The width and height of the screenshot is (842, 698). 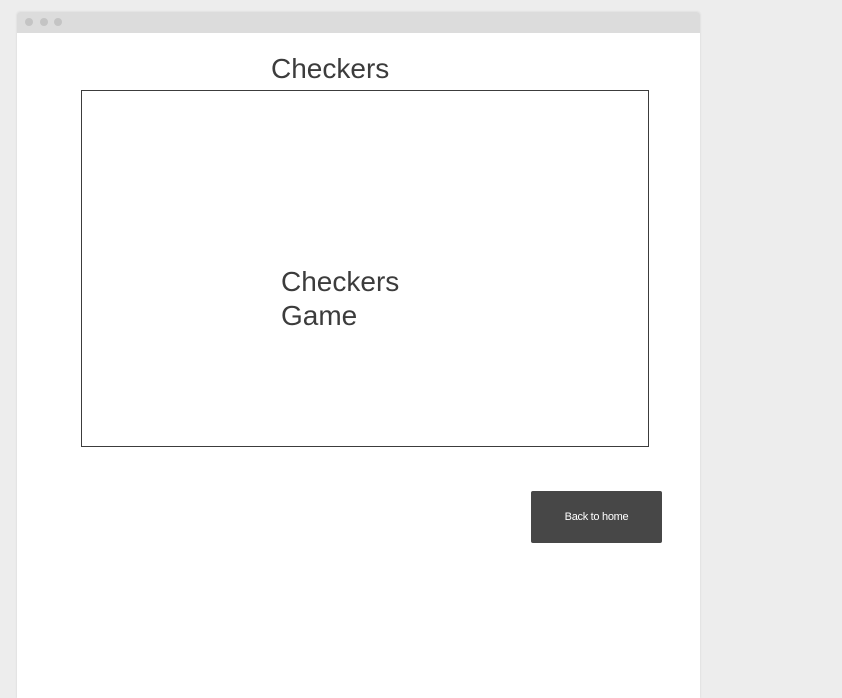 What do you see at coordinates (358, 22) in the screenshot?
I see `window-titlebar` at bounding box center [358, 22].